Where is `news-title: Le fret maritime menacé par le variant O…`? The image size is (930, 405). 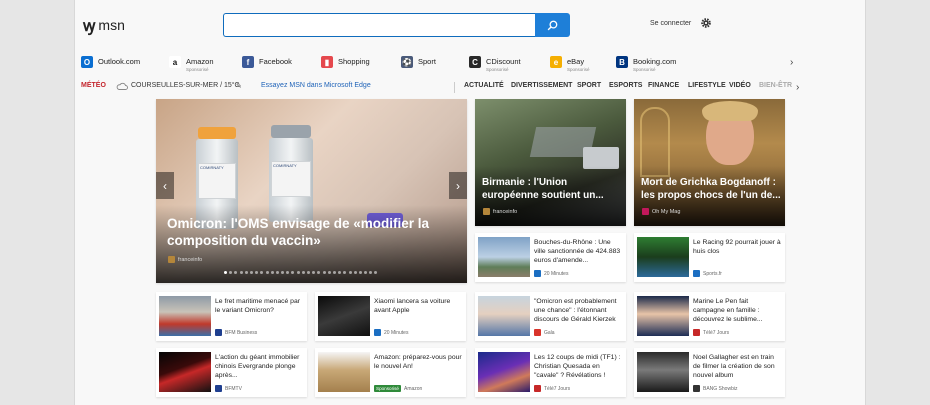 news-title: Le fret maritime menacé par le variant O… is located at coordinates (259, 306).